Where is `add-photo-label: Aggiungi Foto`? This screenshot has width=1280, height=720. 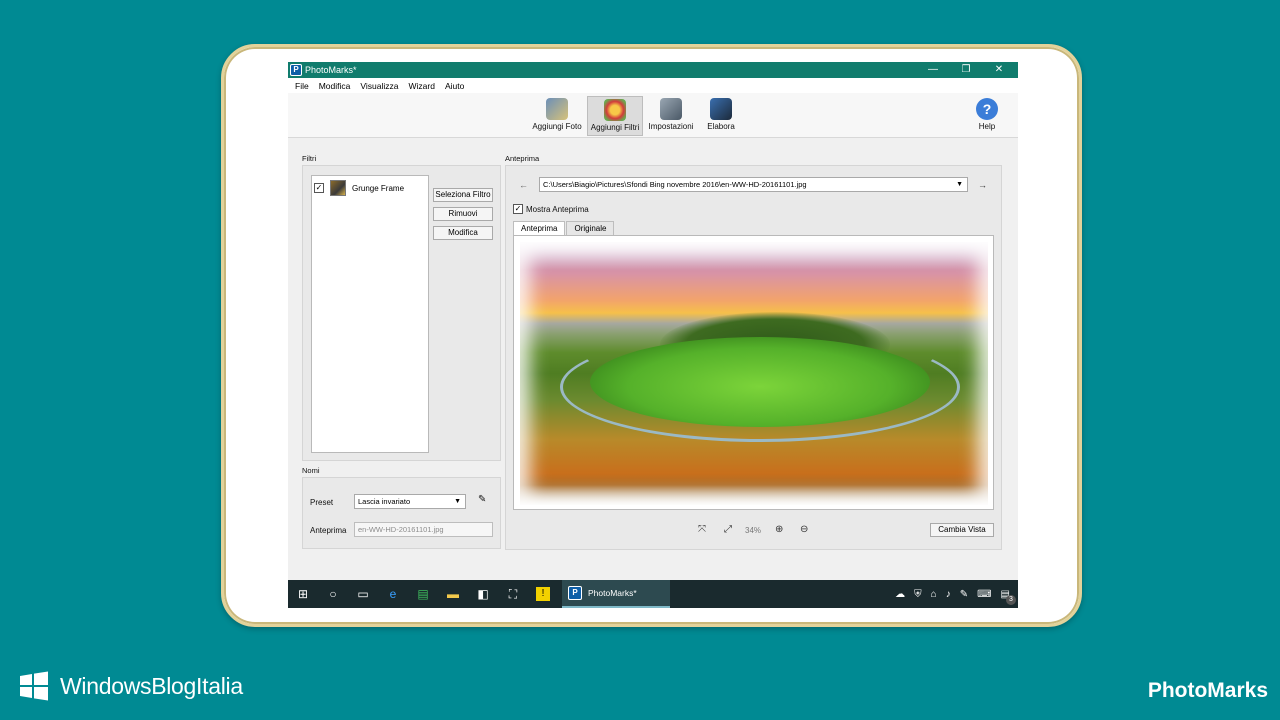 add-photo-label: Aggiungi Foto is located at coordinates (557, 126).